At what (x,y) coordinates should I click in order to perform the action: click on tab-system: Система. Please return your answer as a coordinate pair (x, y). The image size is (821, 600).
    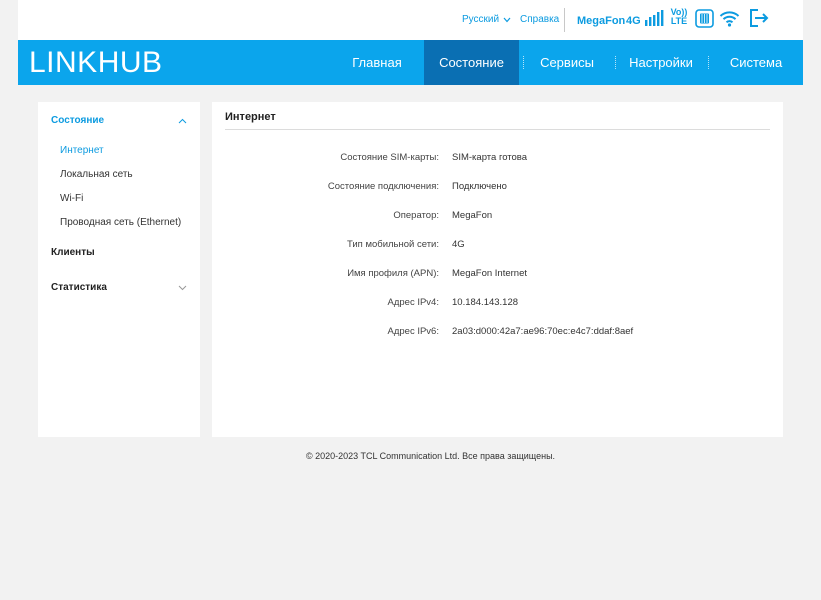
    Looking at the image, I should click on (756, 62).